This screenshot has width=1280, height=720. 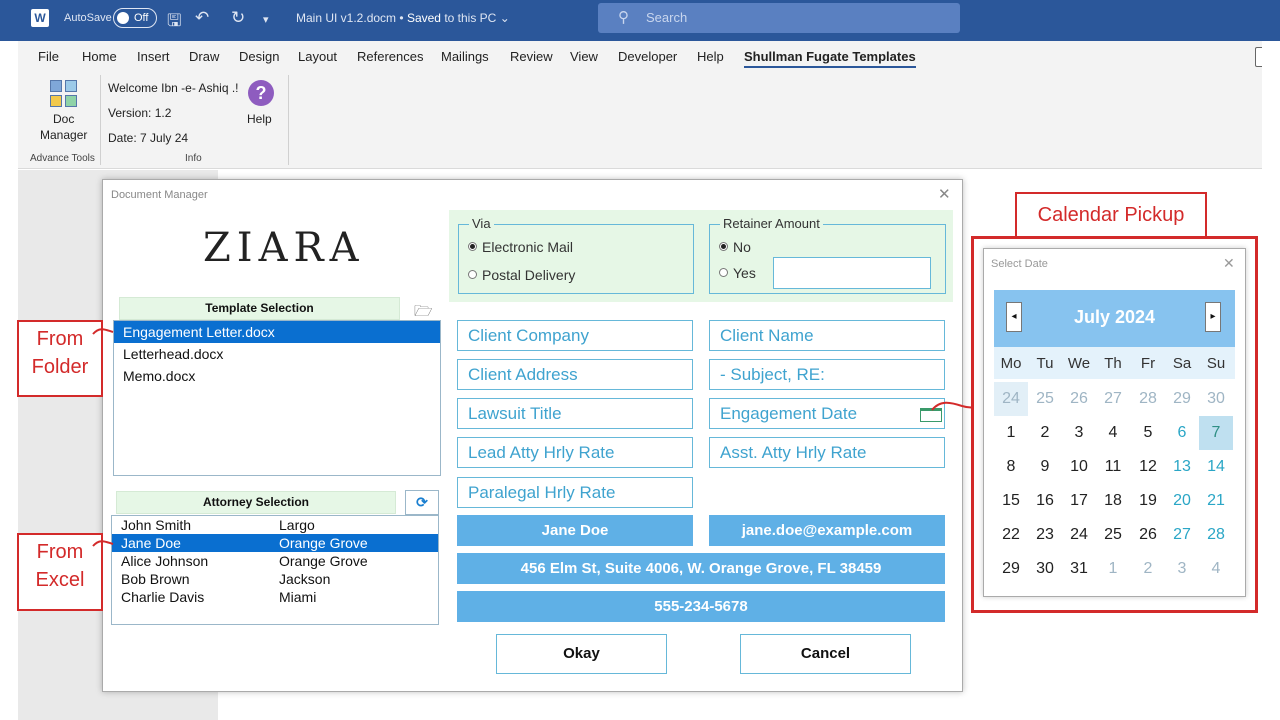 What do you see at coordinates (1019, 264) in the screenshot?
I see `calendar-title: Select Date` at bounding box center [1019, 264].